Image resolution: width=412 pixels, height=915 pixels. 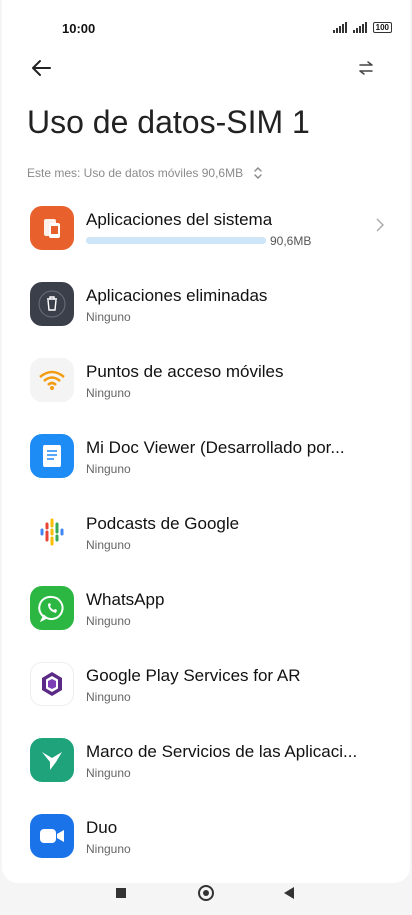 I want to click on app-name: WhatsApp, so click(x=125, y=599).